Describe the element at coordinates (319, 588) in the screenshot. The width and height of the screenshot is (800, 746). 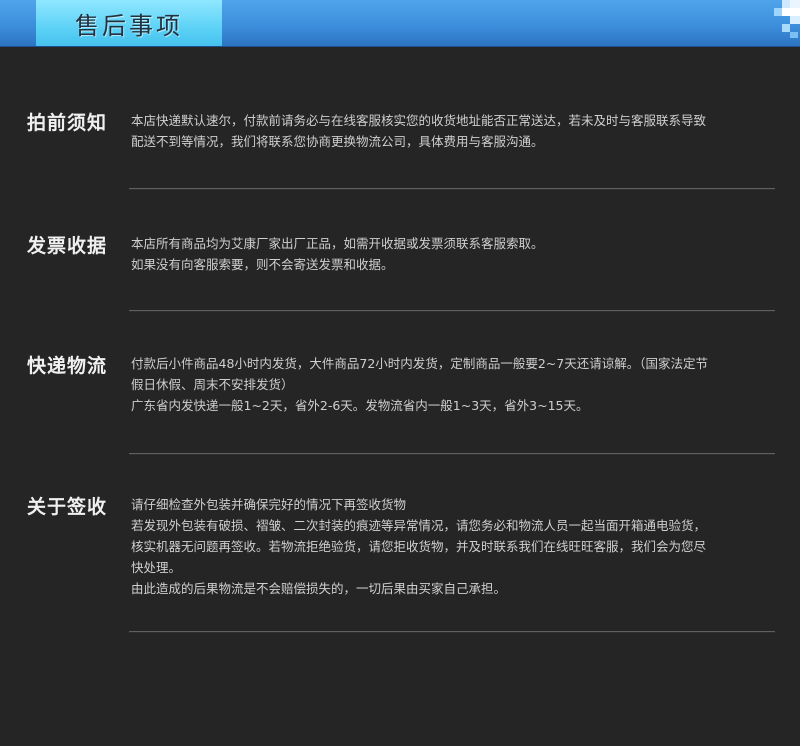
I see `section-text-line: 由此造成的后果物流是不会赔偿损失的，一切后果由买家自己承担。` at that location.